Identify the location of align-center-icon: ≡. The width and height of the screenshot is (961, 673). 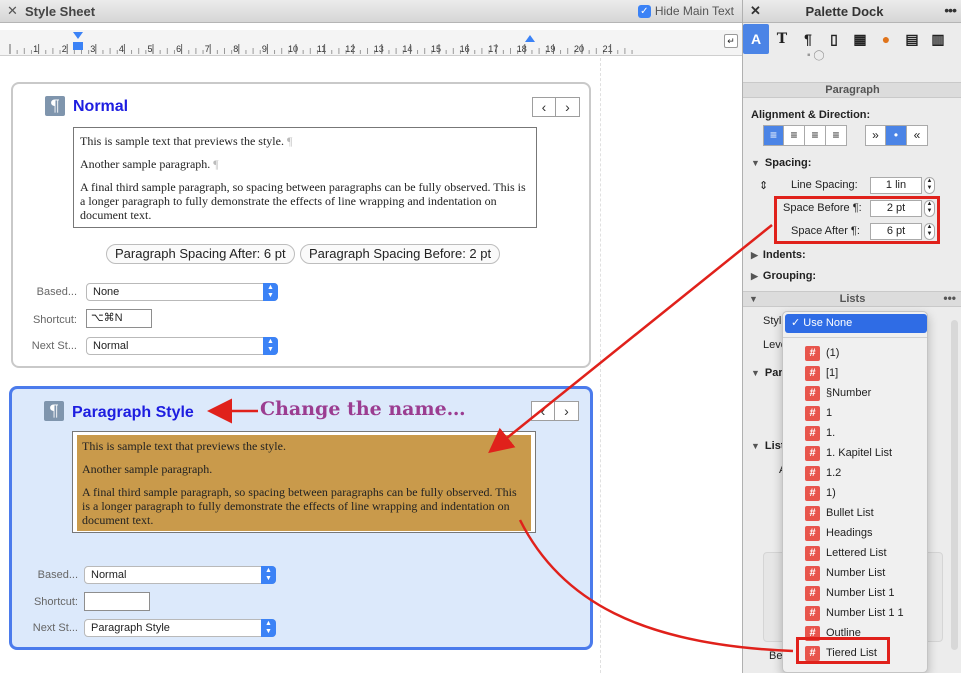
(794, 135).